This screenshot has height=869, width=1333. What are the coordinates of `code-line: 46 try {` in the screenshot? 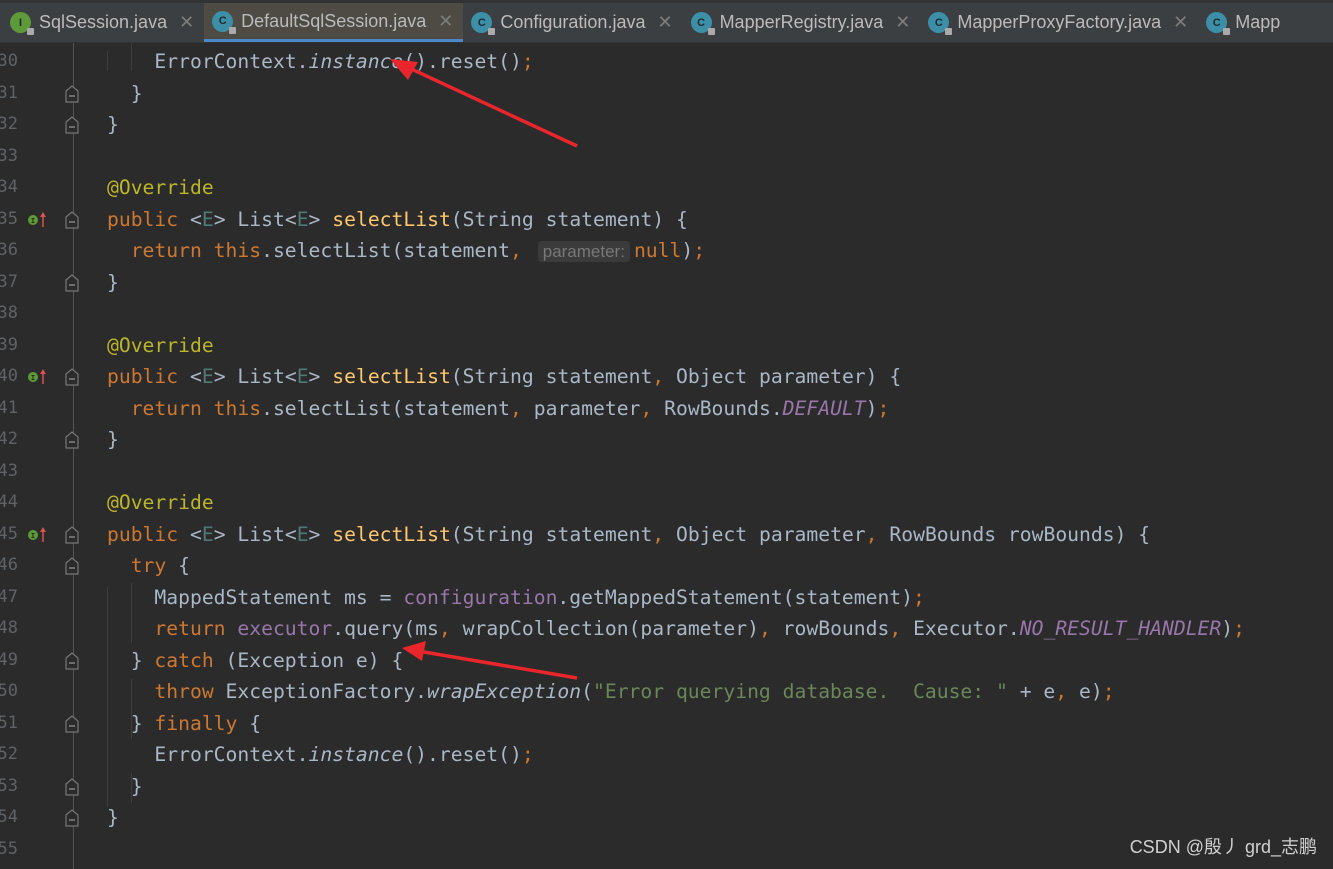 It's located at (666, 566).